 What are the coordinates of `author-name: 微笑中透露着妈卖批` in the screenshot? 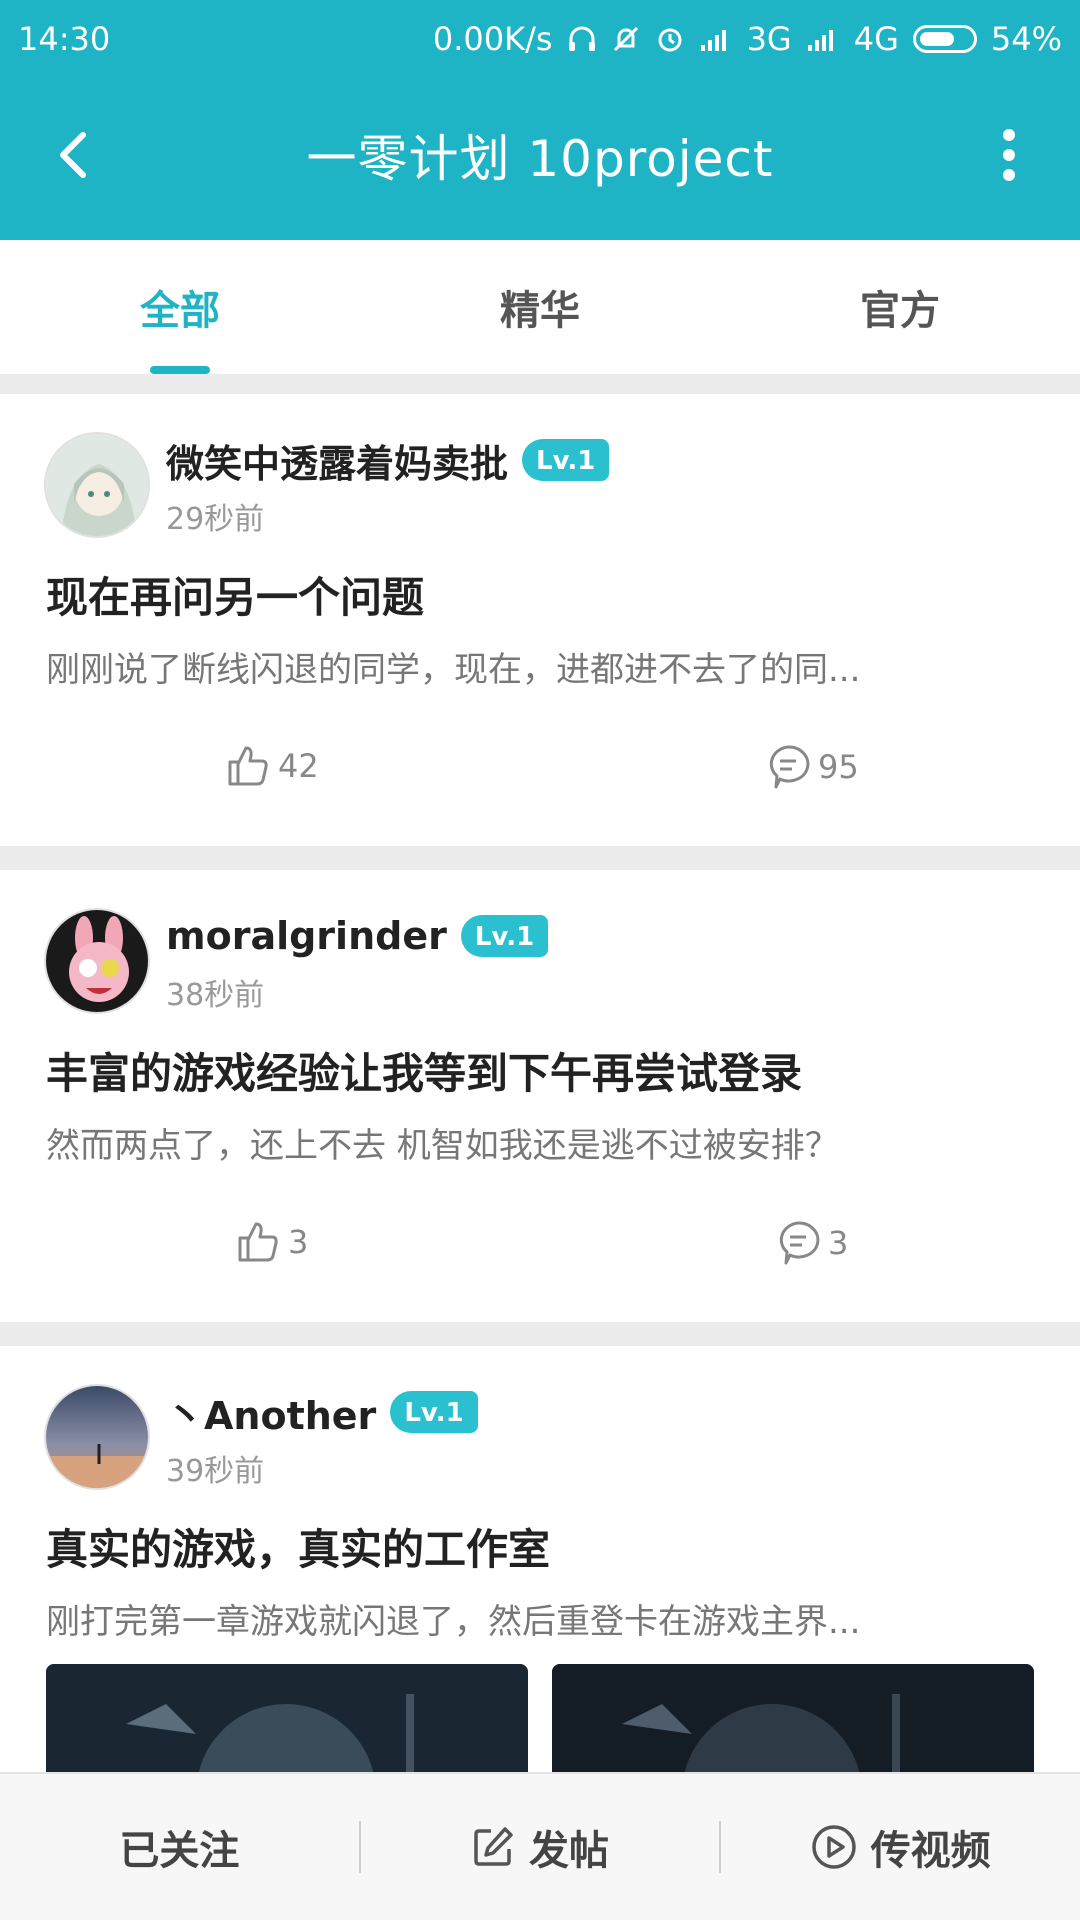 It's located at (337, 463).